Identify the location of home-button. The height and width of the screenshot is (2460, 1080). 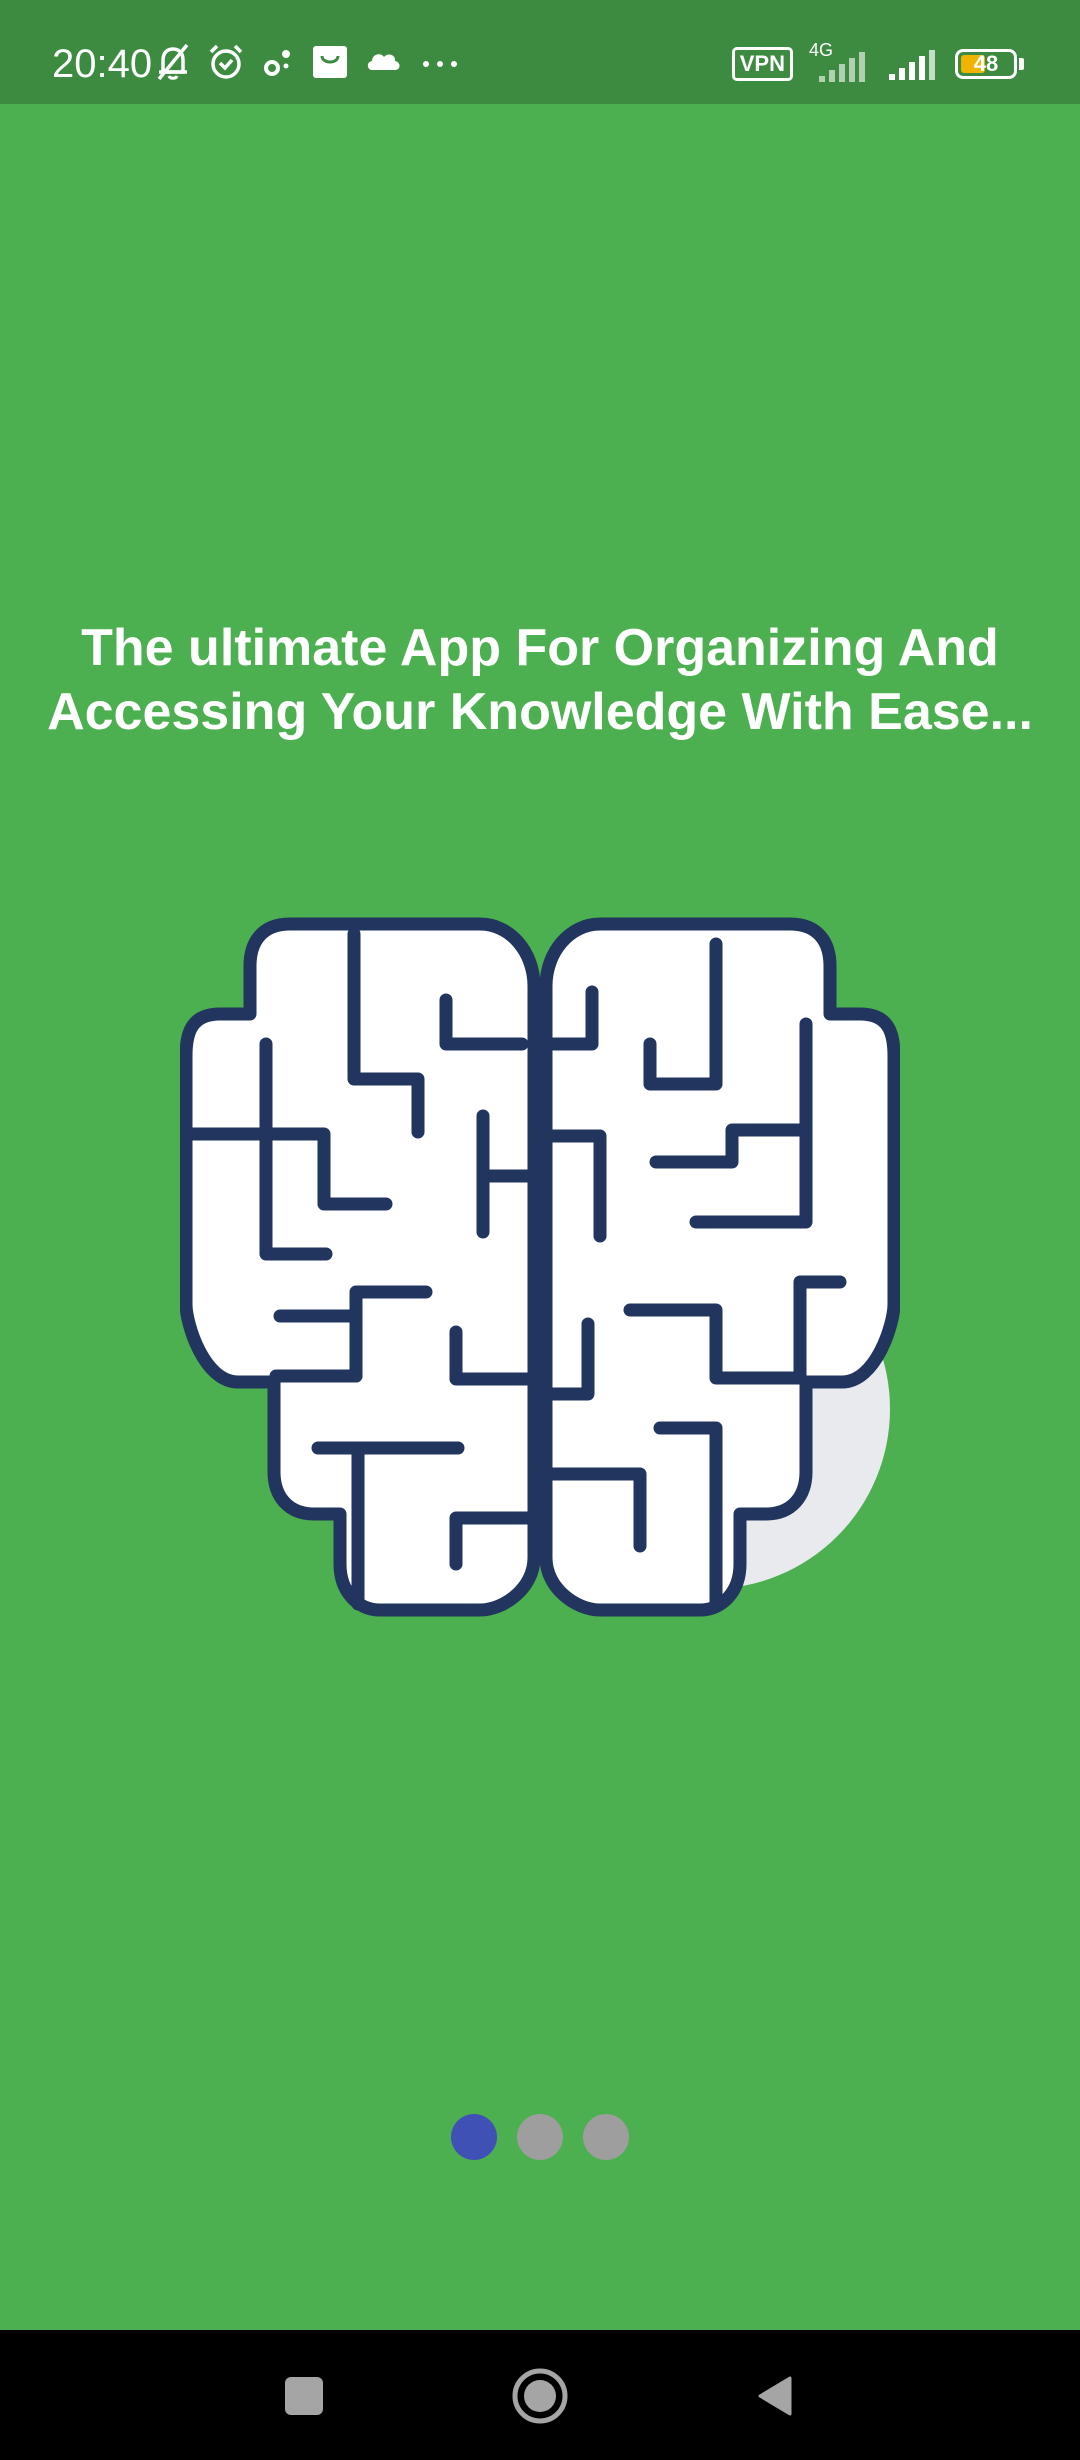
(540, 2396).